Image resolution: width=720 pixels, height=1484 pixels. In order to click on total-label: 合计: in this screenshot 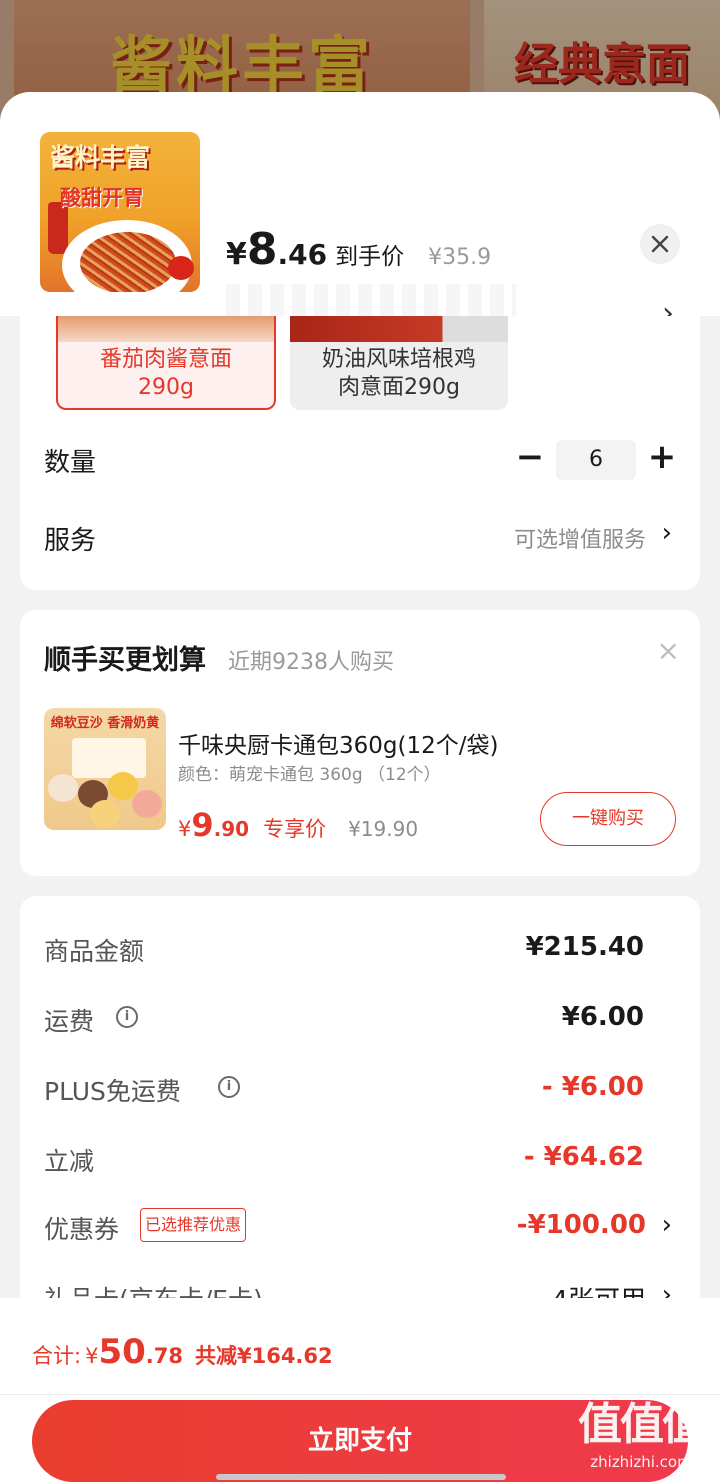, I will do `click(57, 1356)`.